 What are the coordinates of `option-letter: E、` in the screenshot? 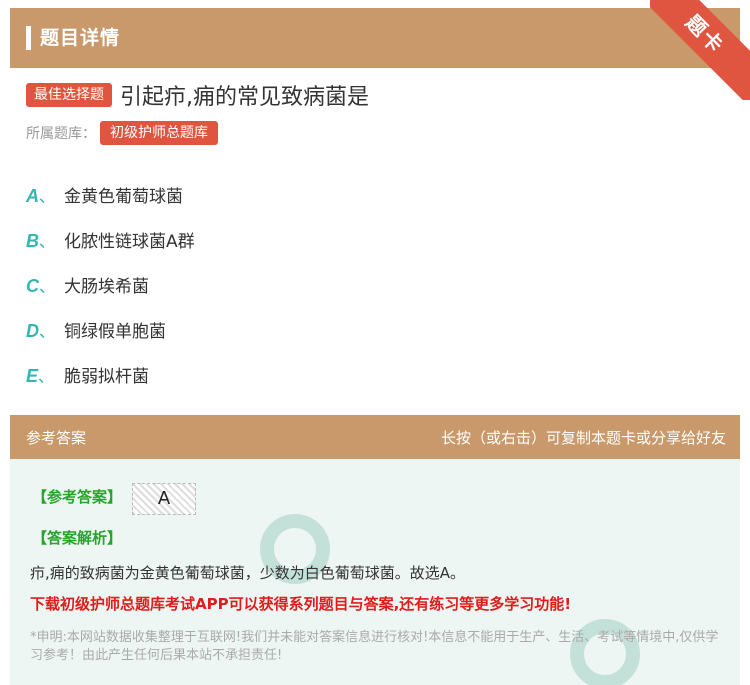 It's located at (40, 375).